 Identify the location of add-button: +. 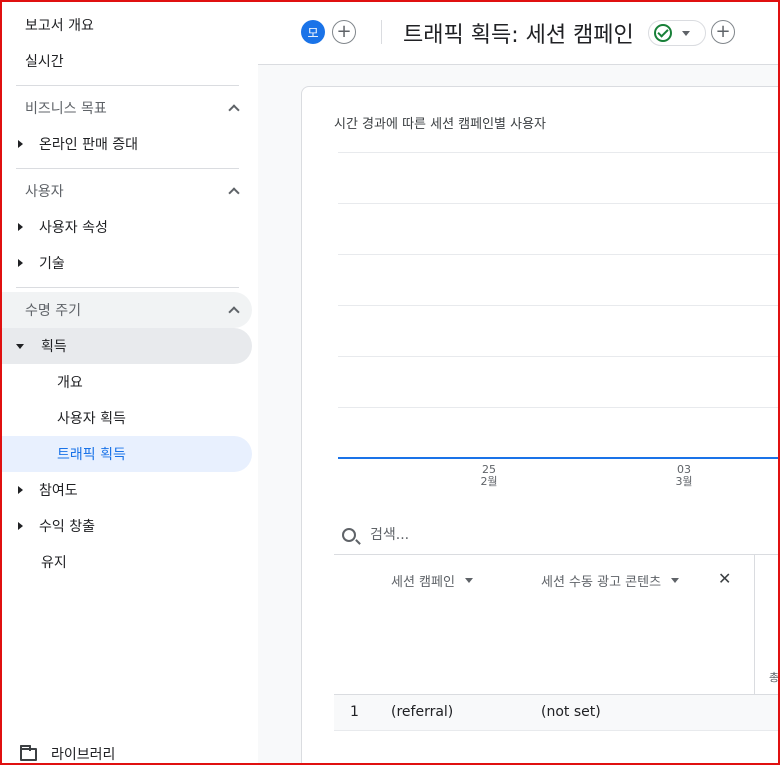
(723, 32).